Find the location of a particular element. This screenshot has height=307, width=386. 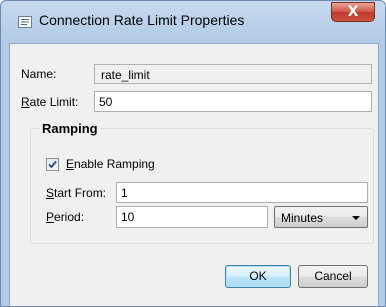

ok-button: OK is located at coordinates (258, 276).